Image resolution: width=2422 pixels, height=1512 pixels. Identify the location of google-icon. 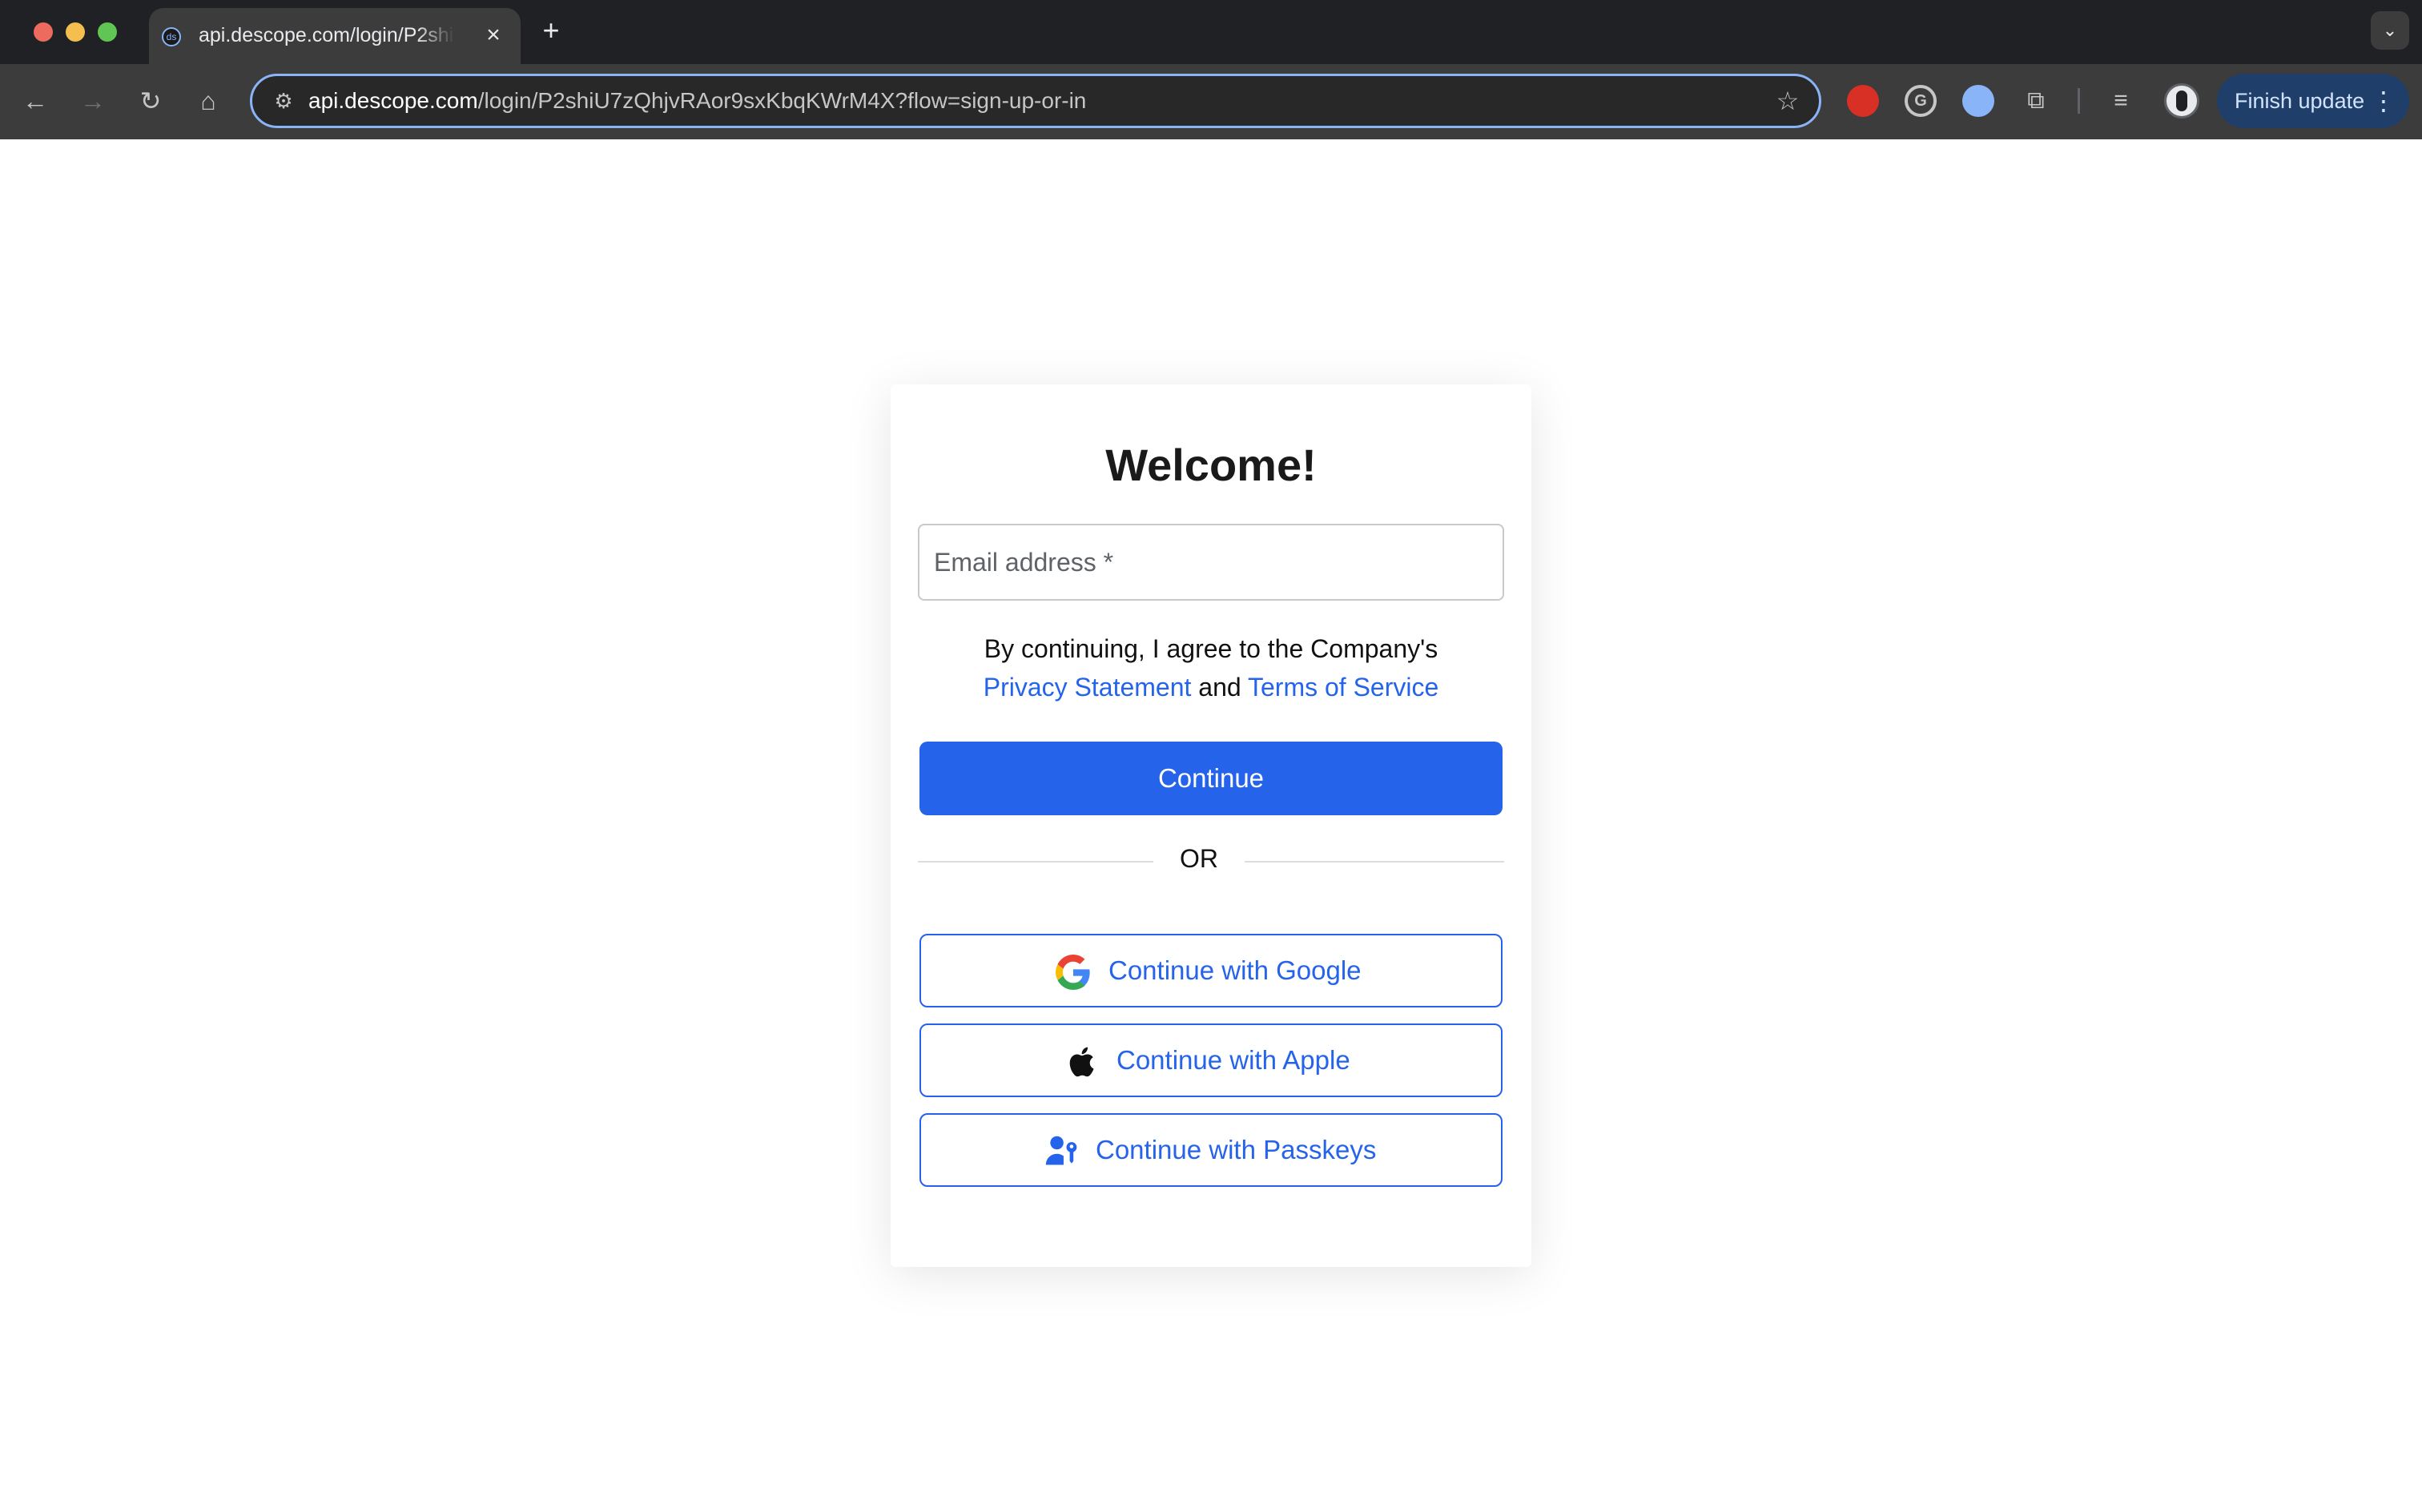
(1073, 972).